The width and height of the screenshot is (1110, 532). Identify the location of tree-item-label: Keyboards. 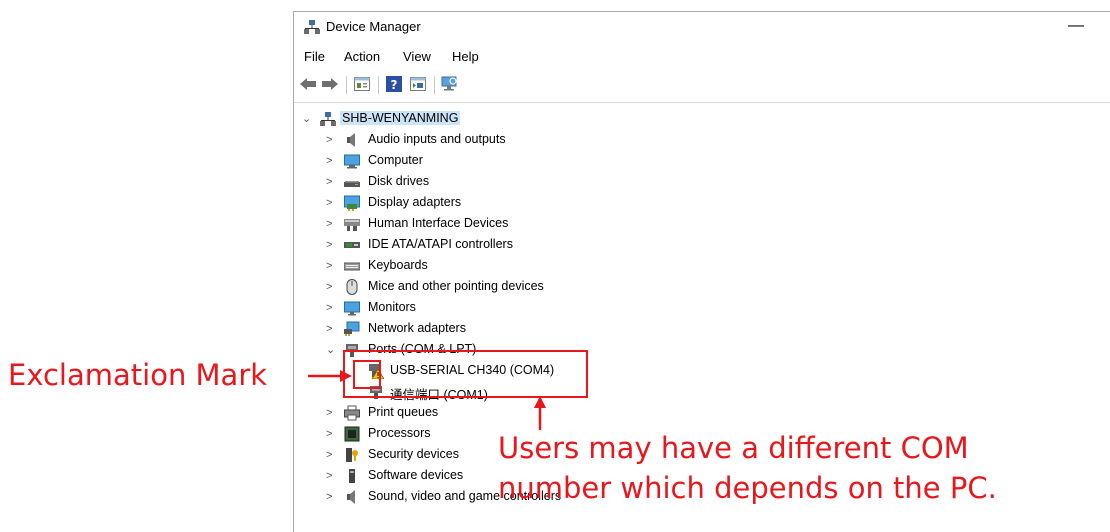
(398, 265).